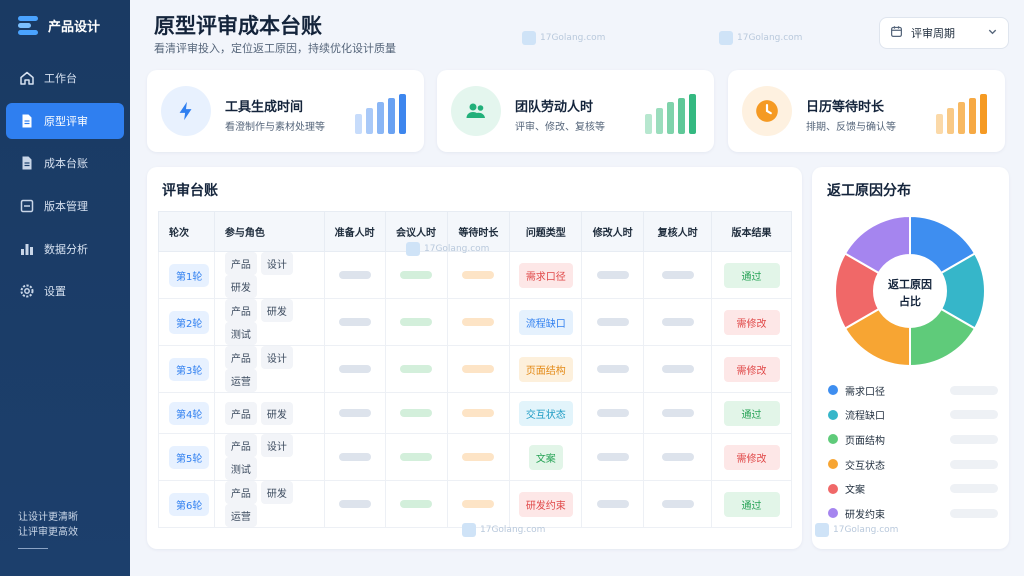 This screenshot has height=576, width=1024. I want to click on donut-center, so click(910, 291).